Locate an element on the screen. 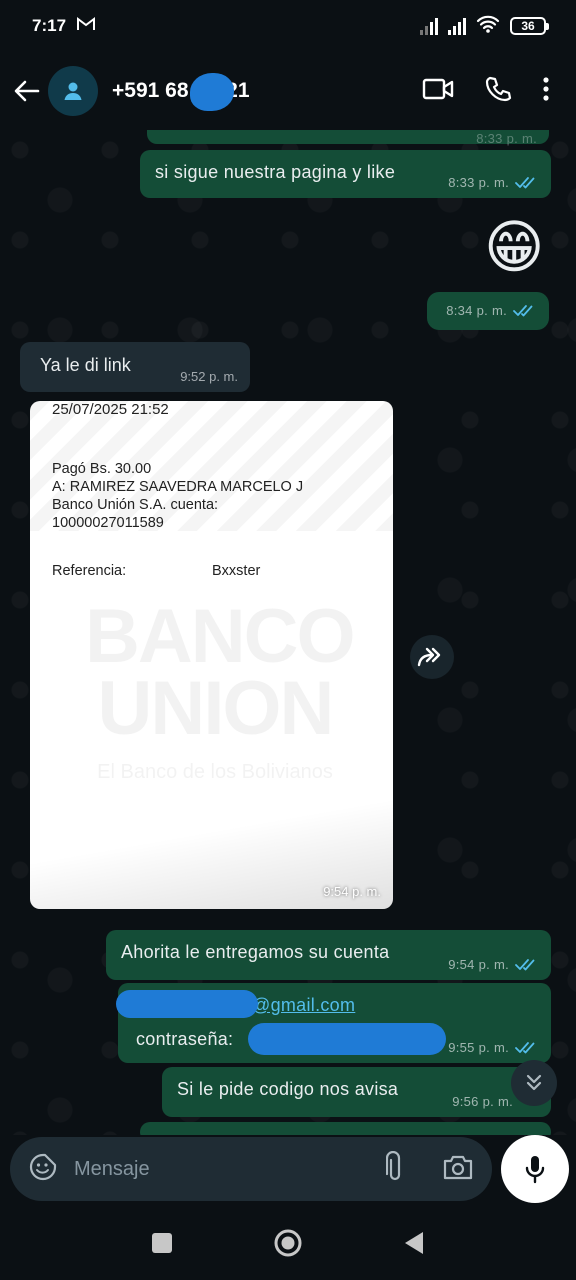 The width and height of the screenshot is (576, 1280). voice-message-button is located at coordinates (535, 1169).